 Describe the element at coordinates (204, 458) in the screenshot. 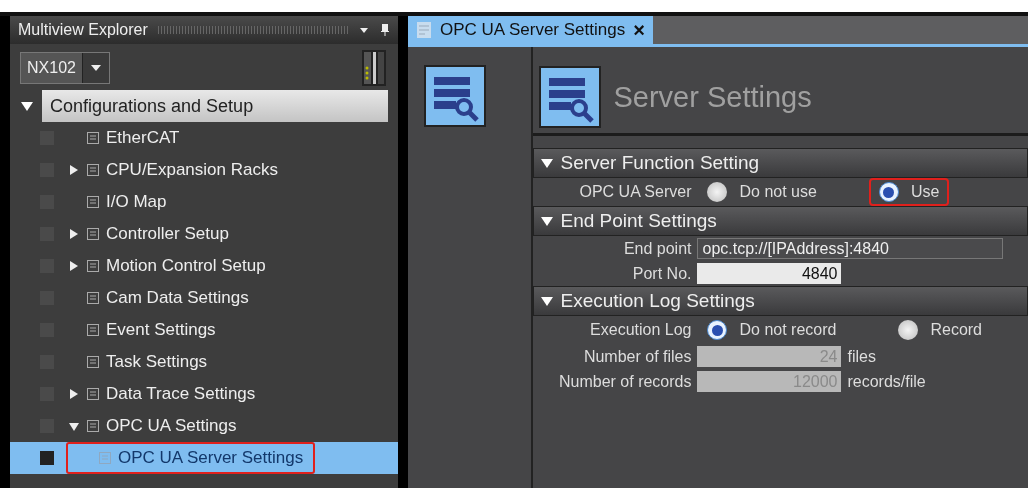

I see `tree-item: OPC UA Server Settings` at that location.